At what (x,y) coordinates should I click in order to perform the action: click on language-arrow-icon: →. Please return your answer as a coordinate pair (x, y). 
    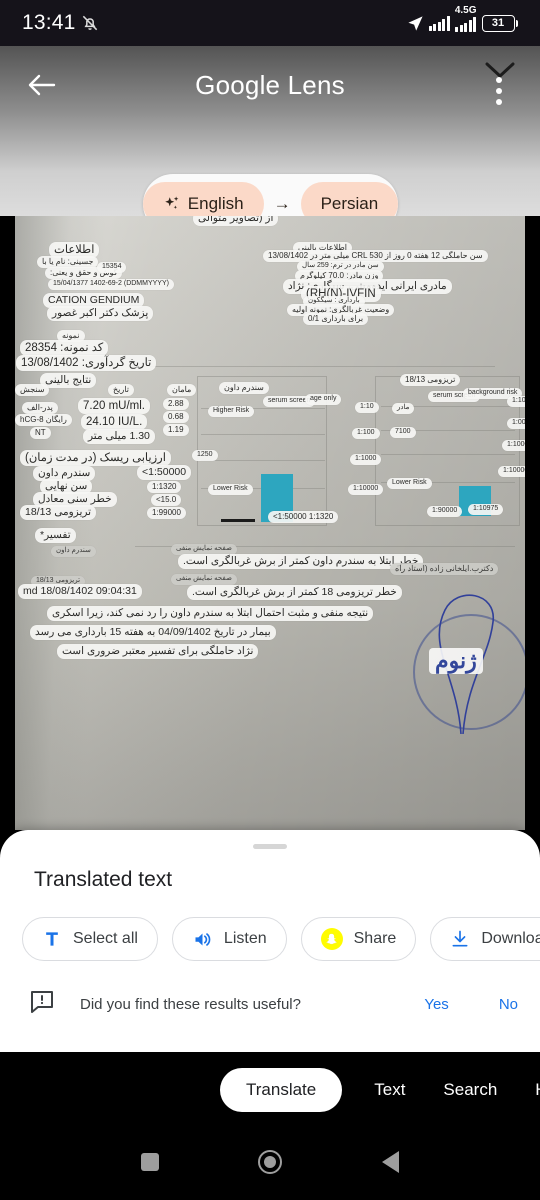
    Looking at the image, I should click on (282, 203).